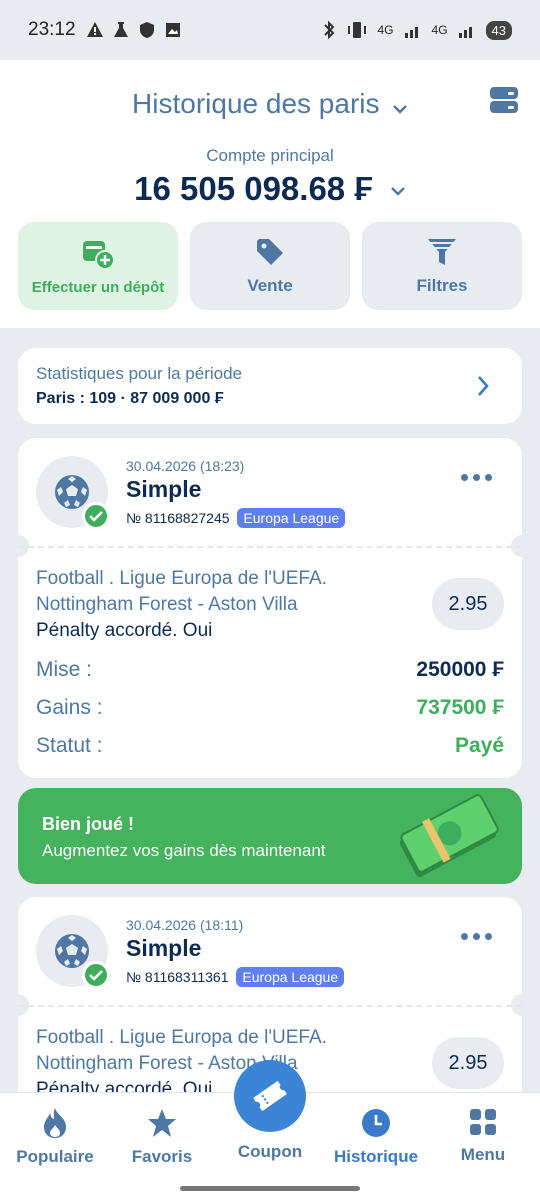 The image size is (540, 1200). I want to click on filters-button: Filtres, so click(442, 266).